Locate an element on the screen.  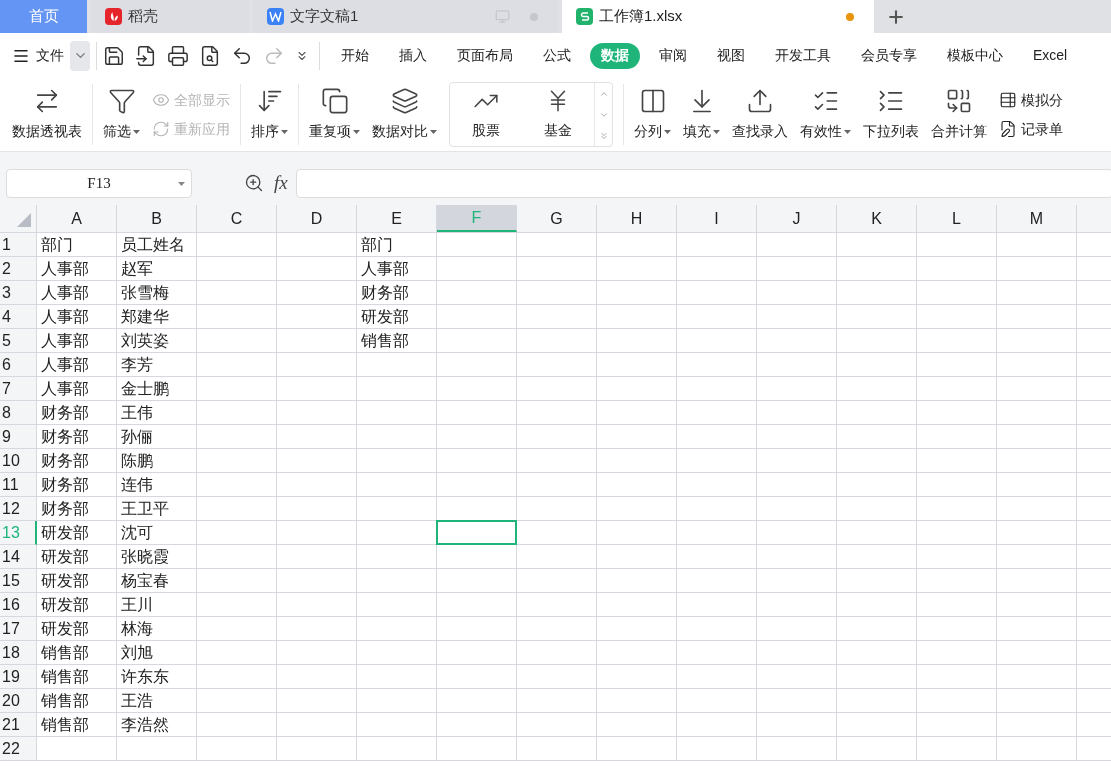
row-header: 7 is located at coordinates (18, 389).